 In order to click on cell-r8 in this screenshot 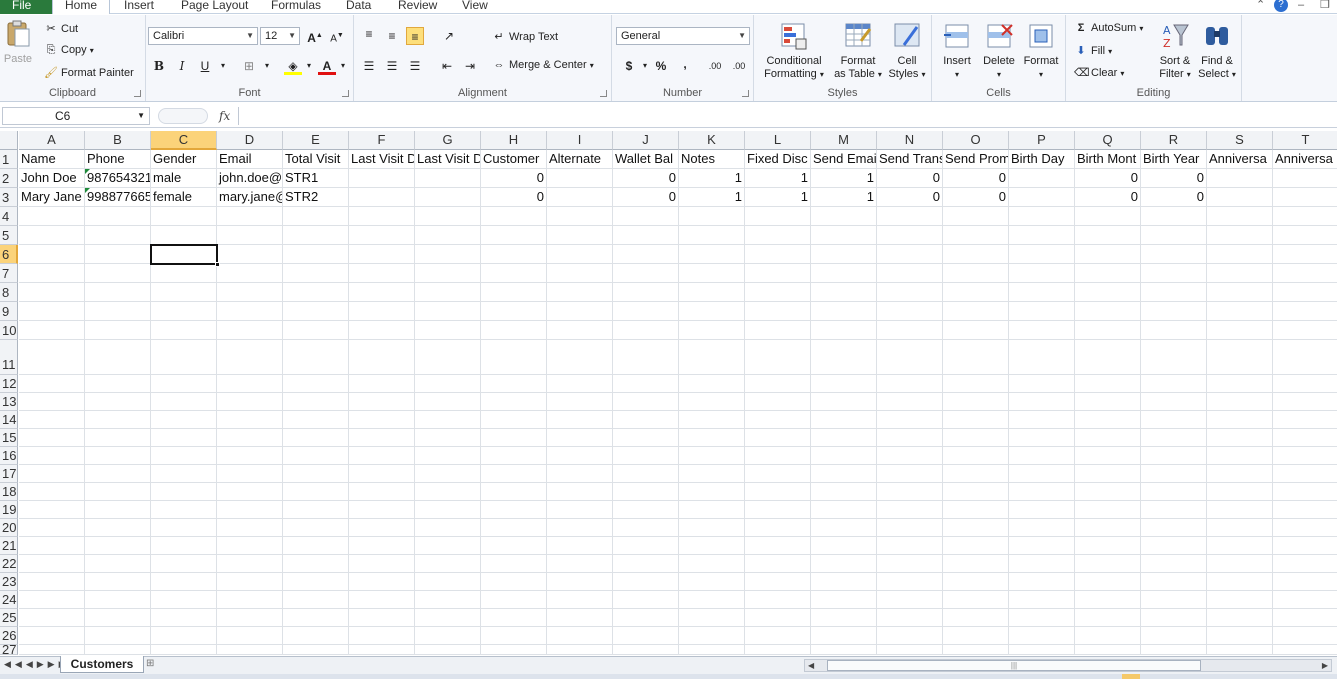, I will do `click(1174, 292)`.